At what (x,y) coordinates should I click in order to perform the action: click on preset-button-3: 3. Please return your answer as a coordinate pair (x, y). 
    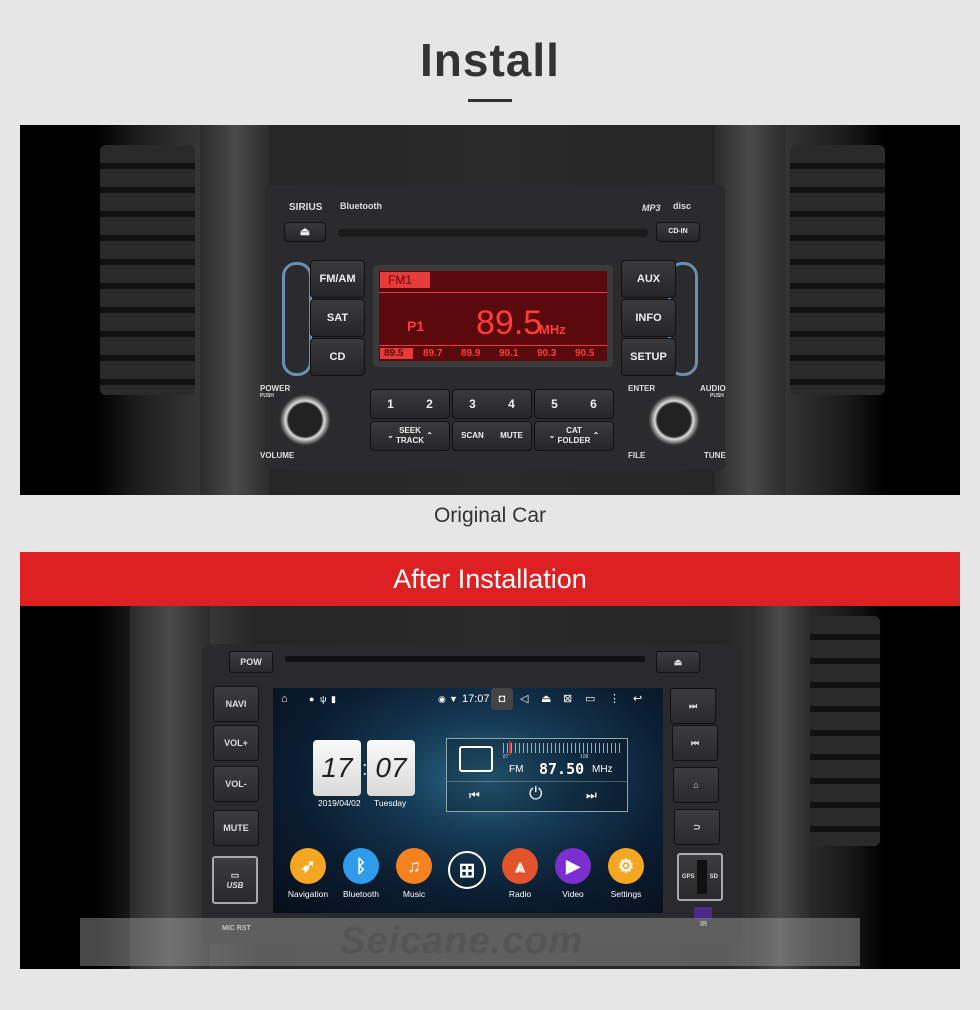
    Looking at the image, I should click on (472, 404).